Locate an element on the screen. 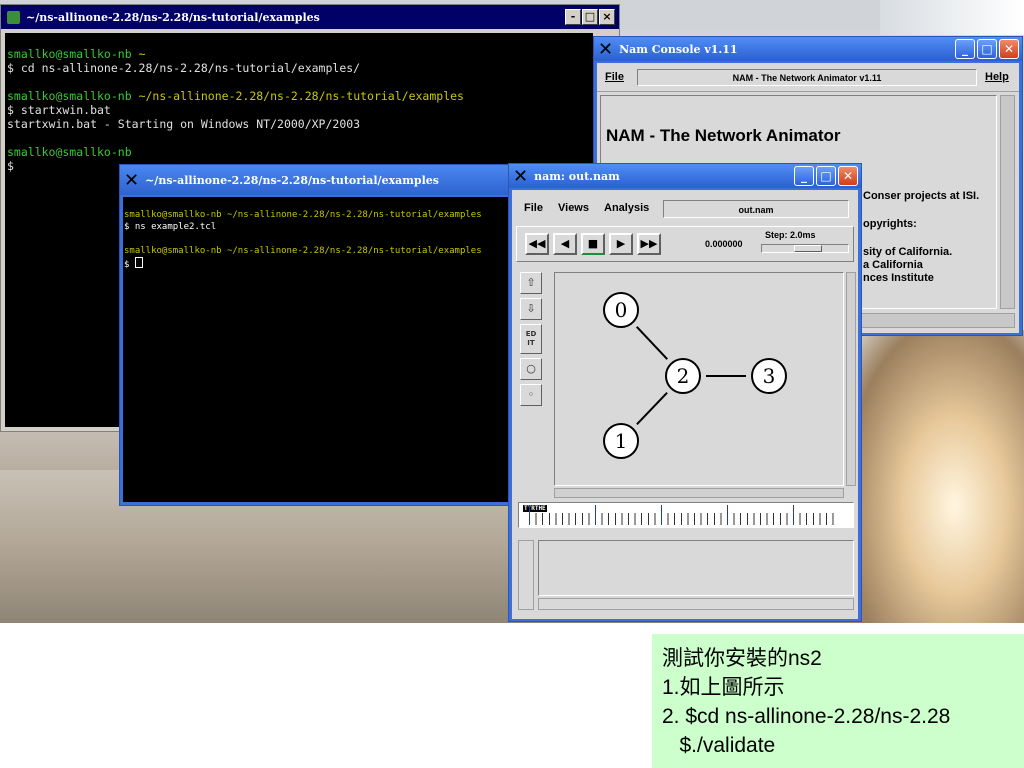  nam-menubar: File Views Analysis out.nam is located at coordinates (685, 207).